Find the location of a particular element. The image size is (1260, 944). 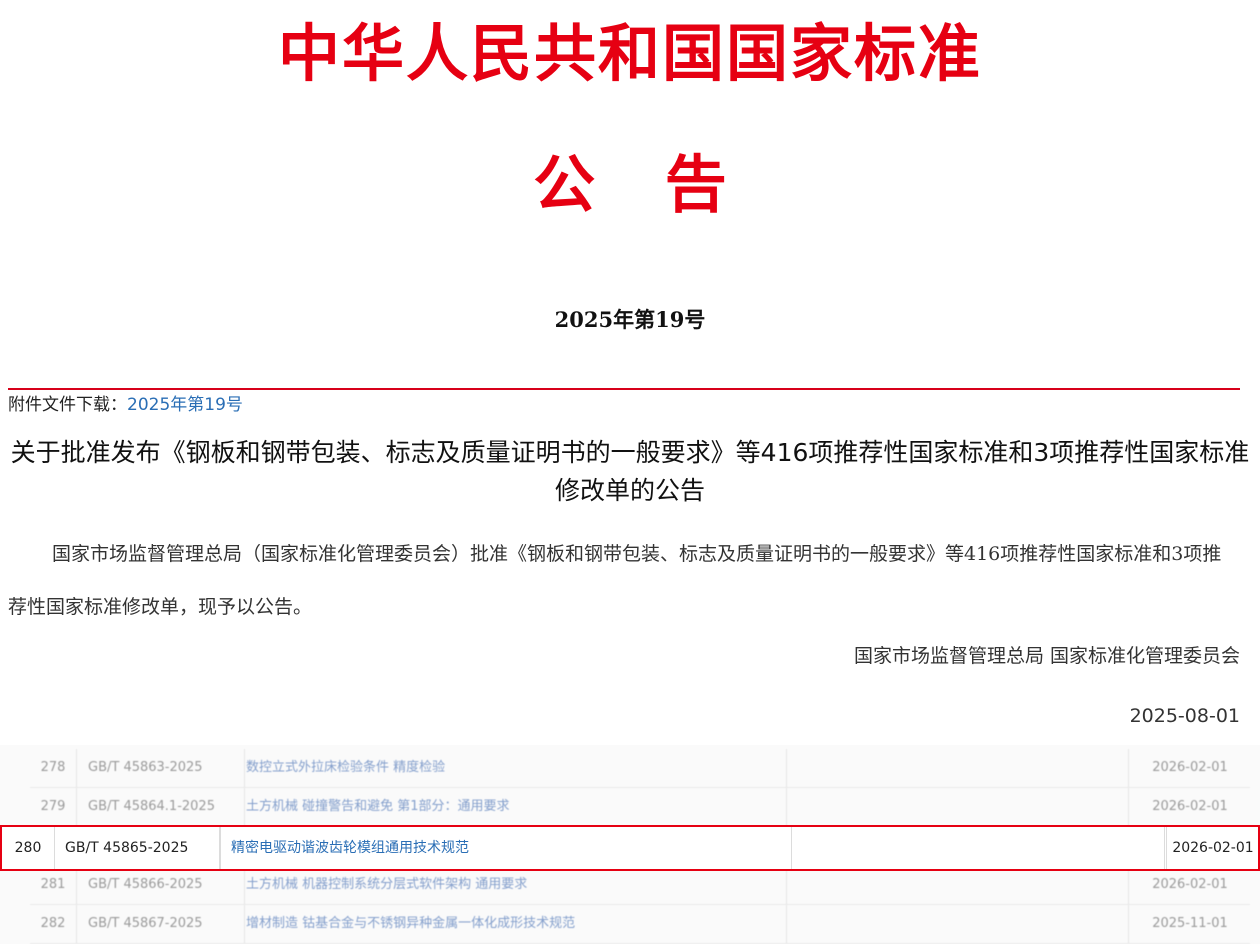

standard-code: GB/T 45867-2025 is located at coordinates (161, 924).